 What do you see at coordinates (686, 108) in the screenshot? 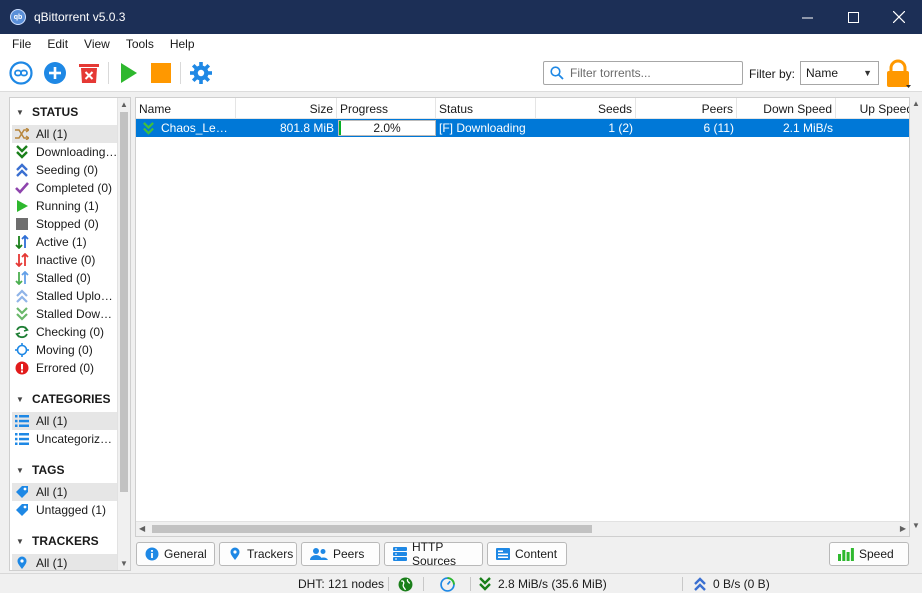
I see `column-header-peers: Peers` at bounding box center [686, 108].